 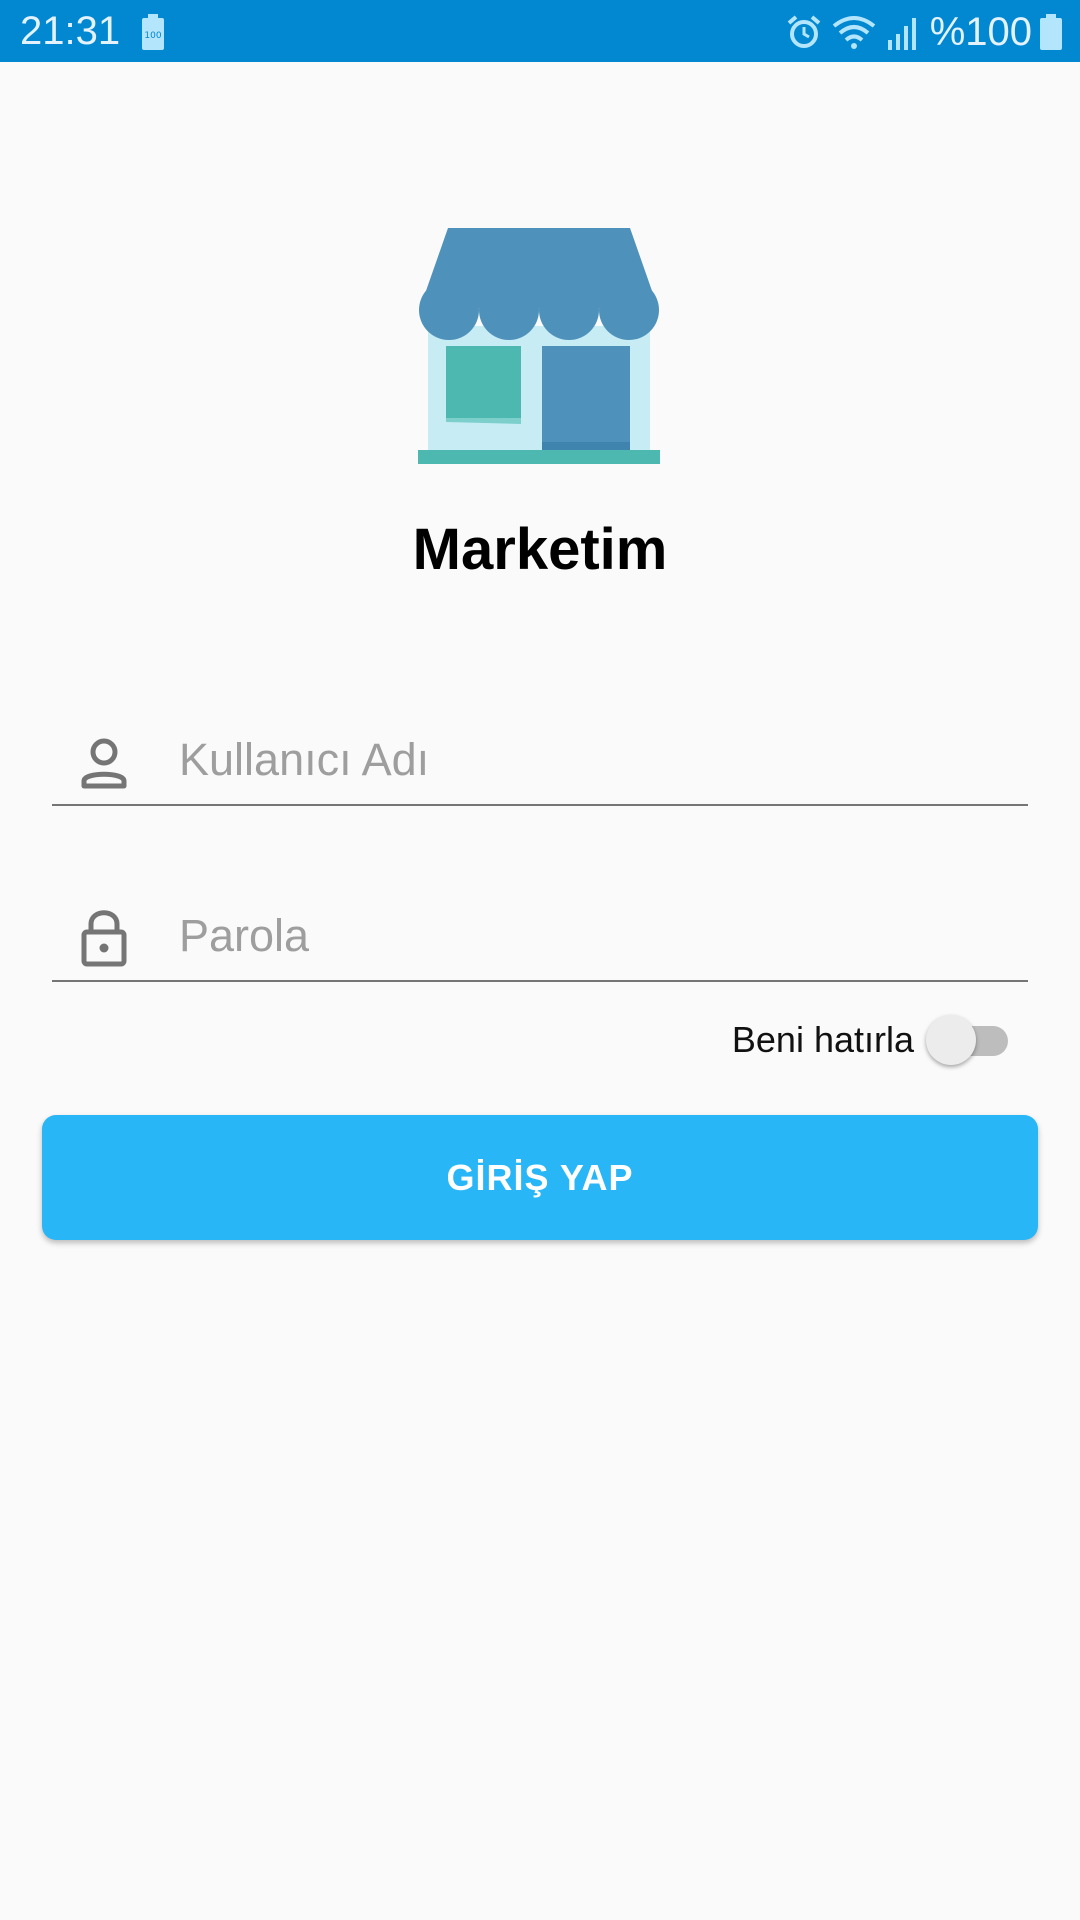 What do you see at coordinates (539, 346) in the screenshot?
I see `store-icon` at bounding box center [539, 346].